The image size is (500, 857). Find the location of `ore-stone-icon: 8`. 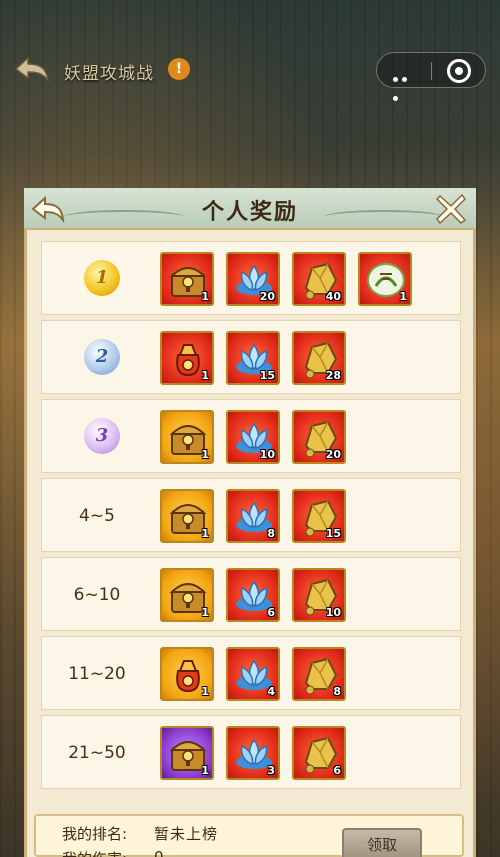

ore-stone-icon: 8 is located at coordinates (319, 674).